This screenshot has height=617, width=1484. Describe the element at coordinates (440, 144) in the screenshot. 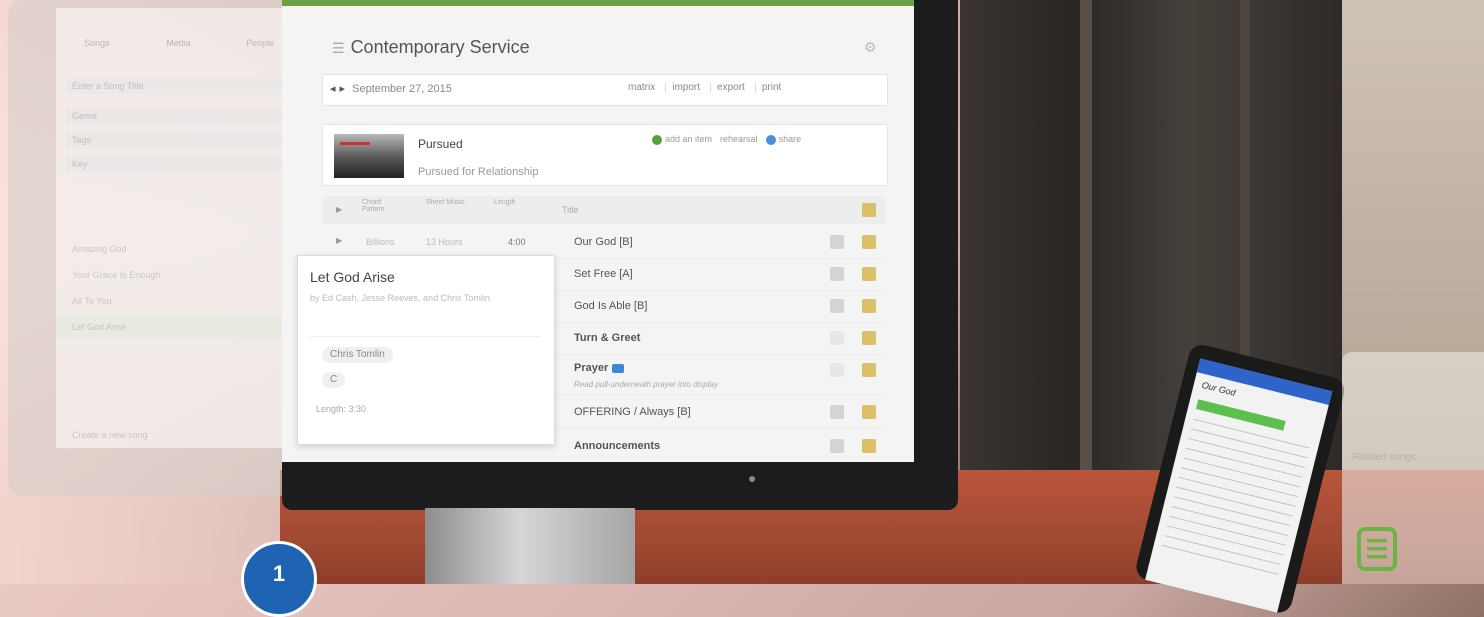

I see `song-title: Pursued` at that location.